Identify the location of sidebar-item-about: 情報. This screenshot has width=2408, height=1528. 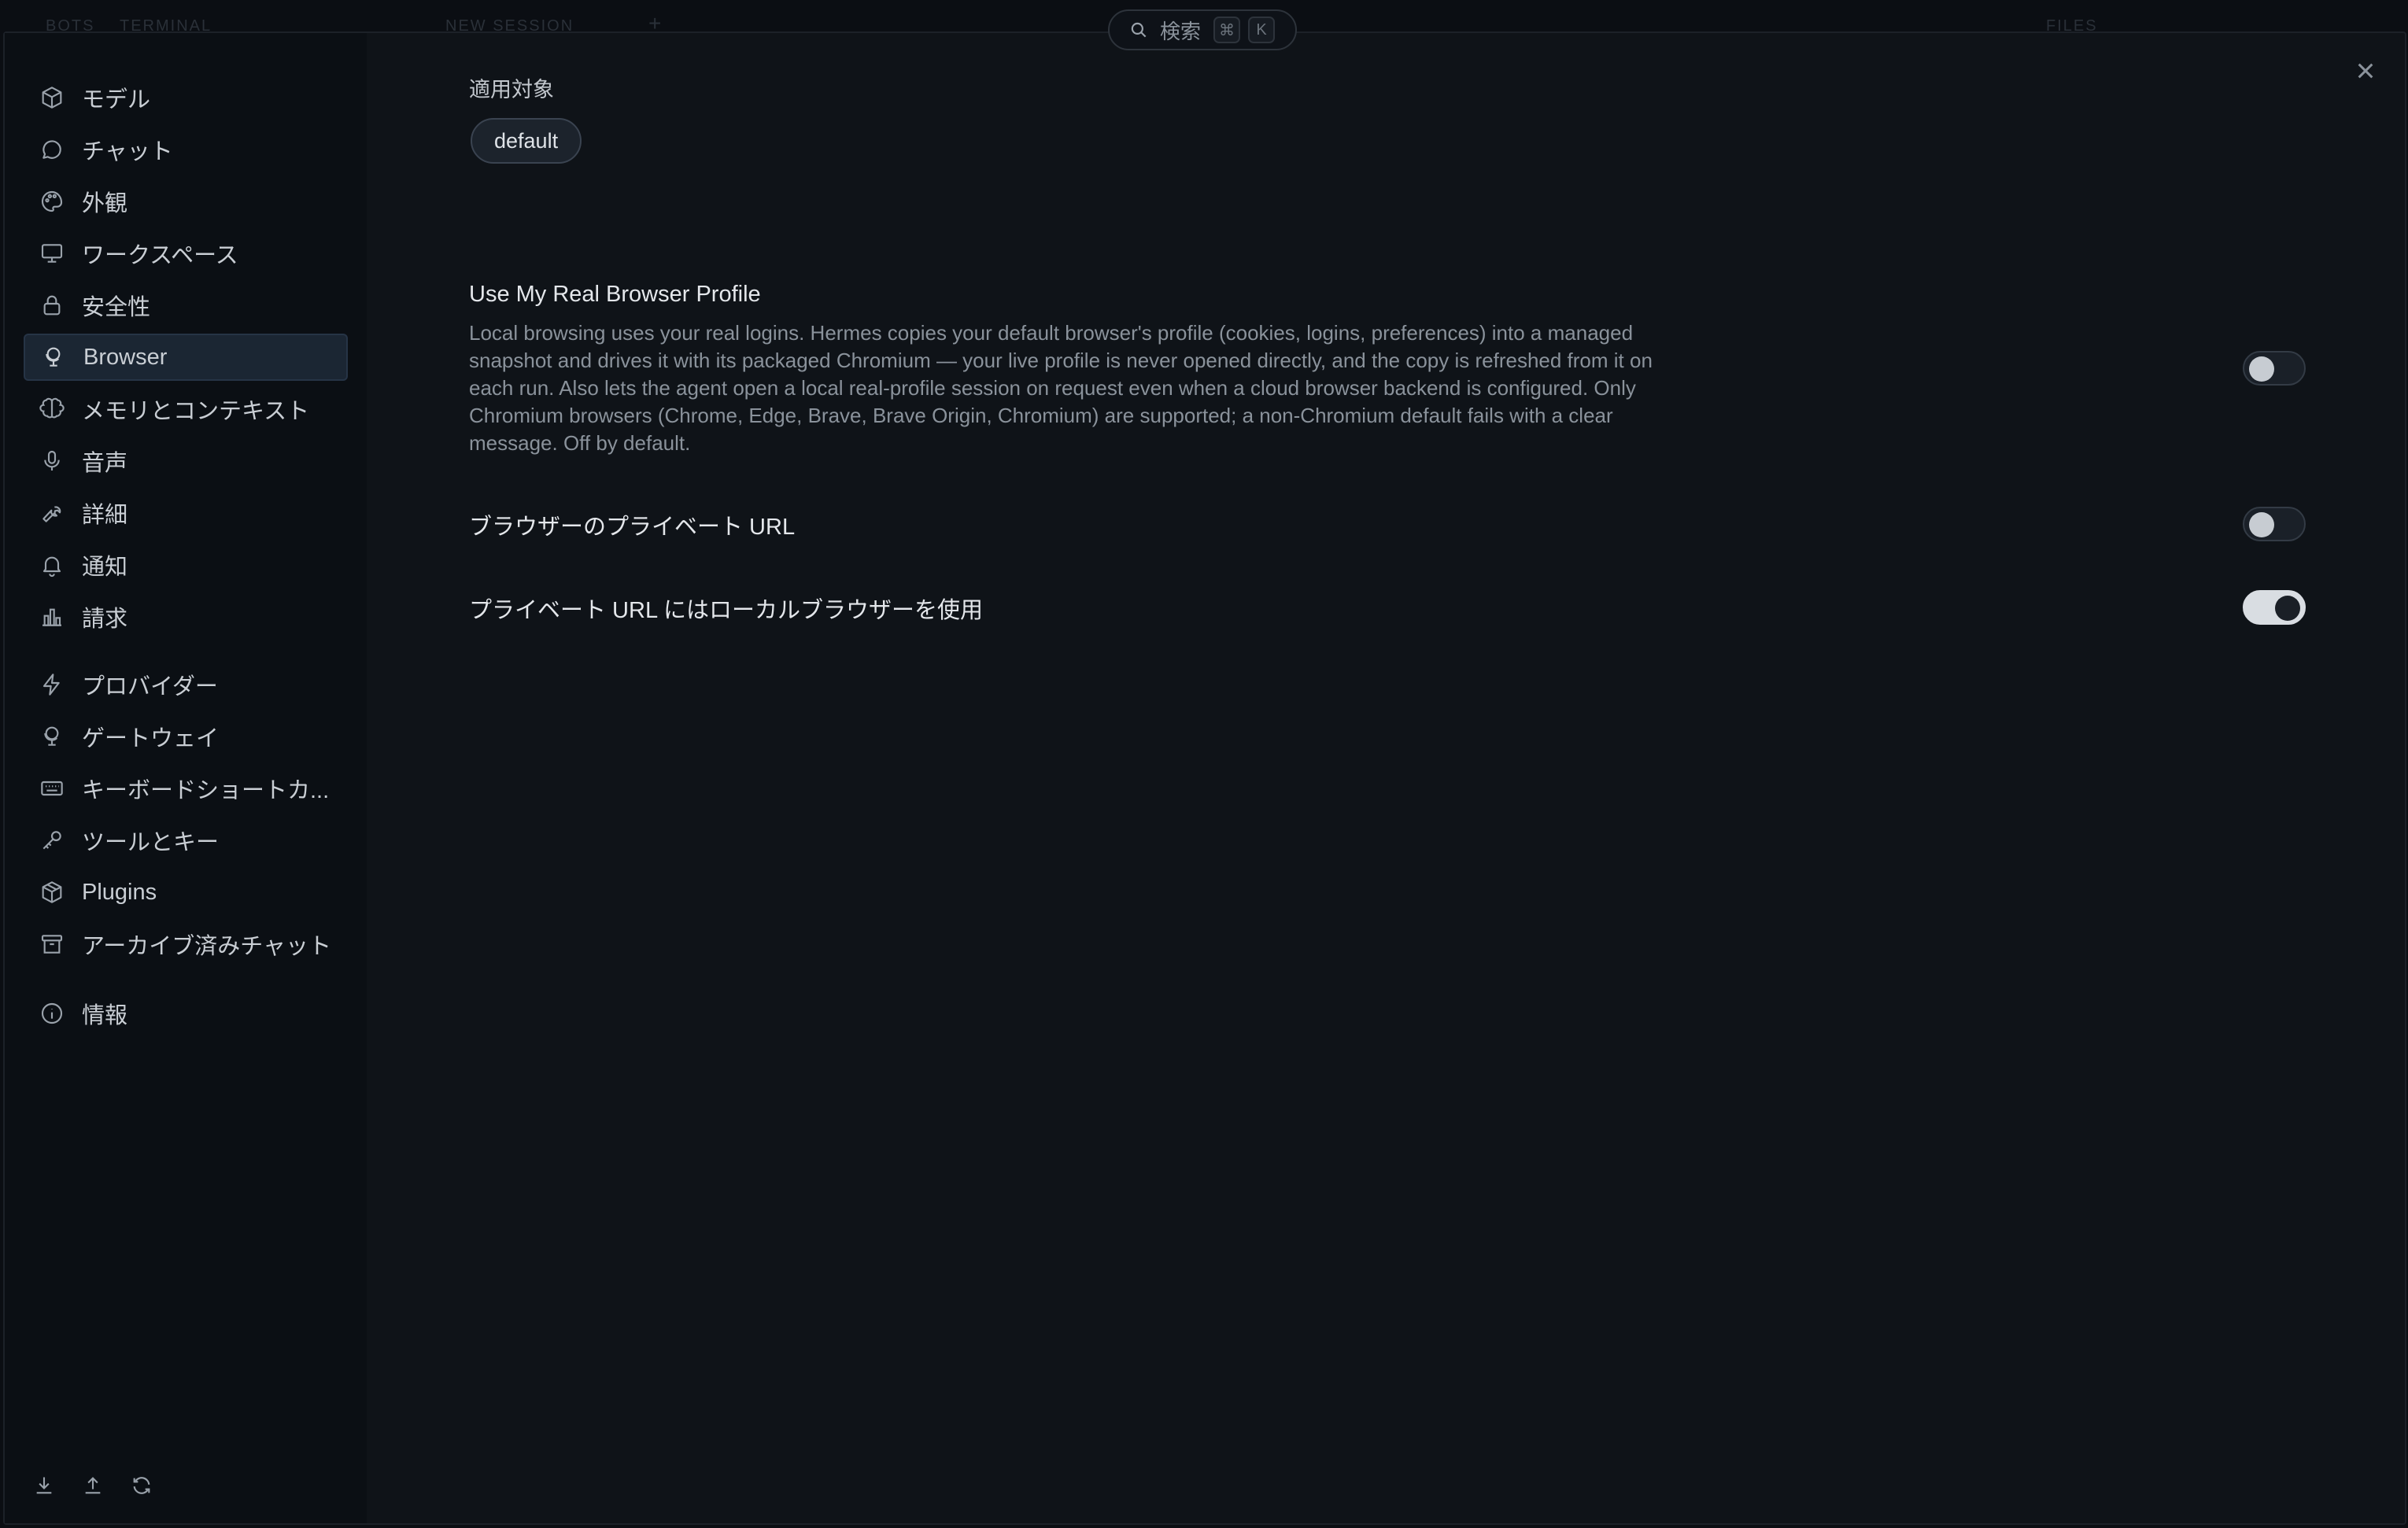
(186, 1013).